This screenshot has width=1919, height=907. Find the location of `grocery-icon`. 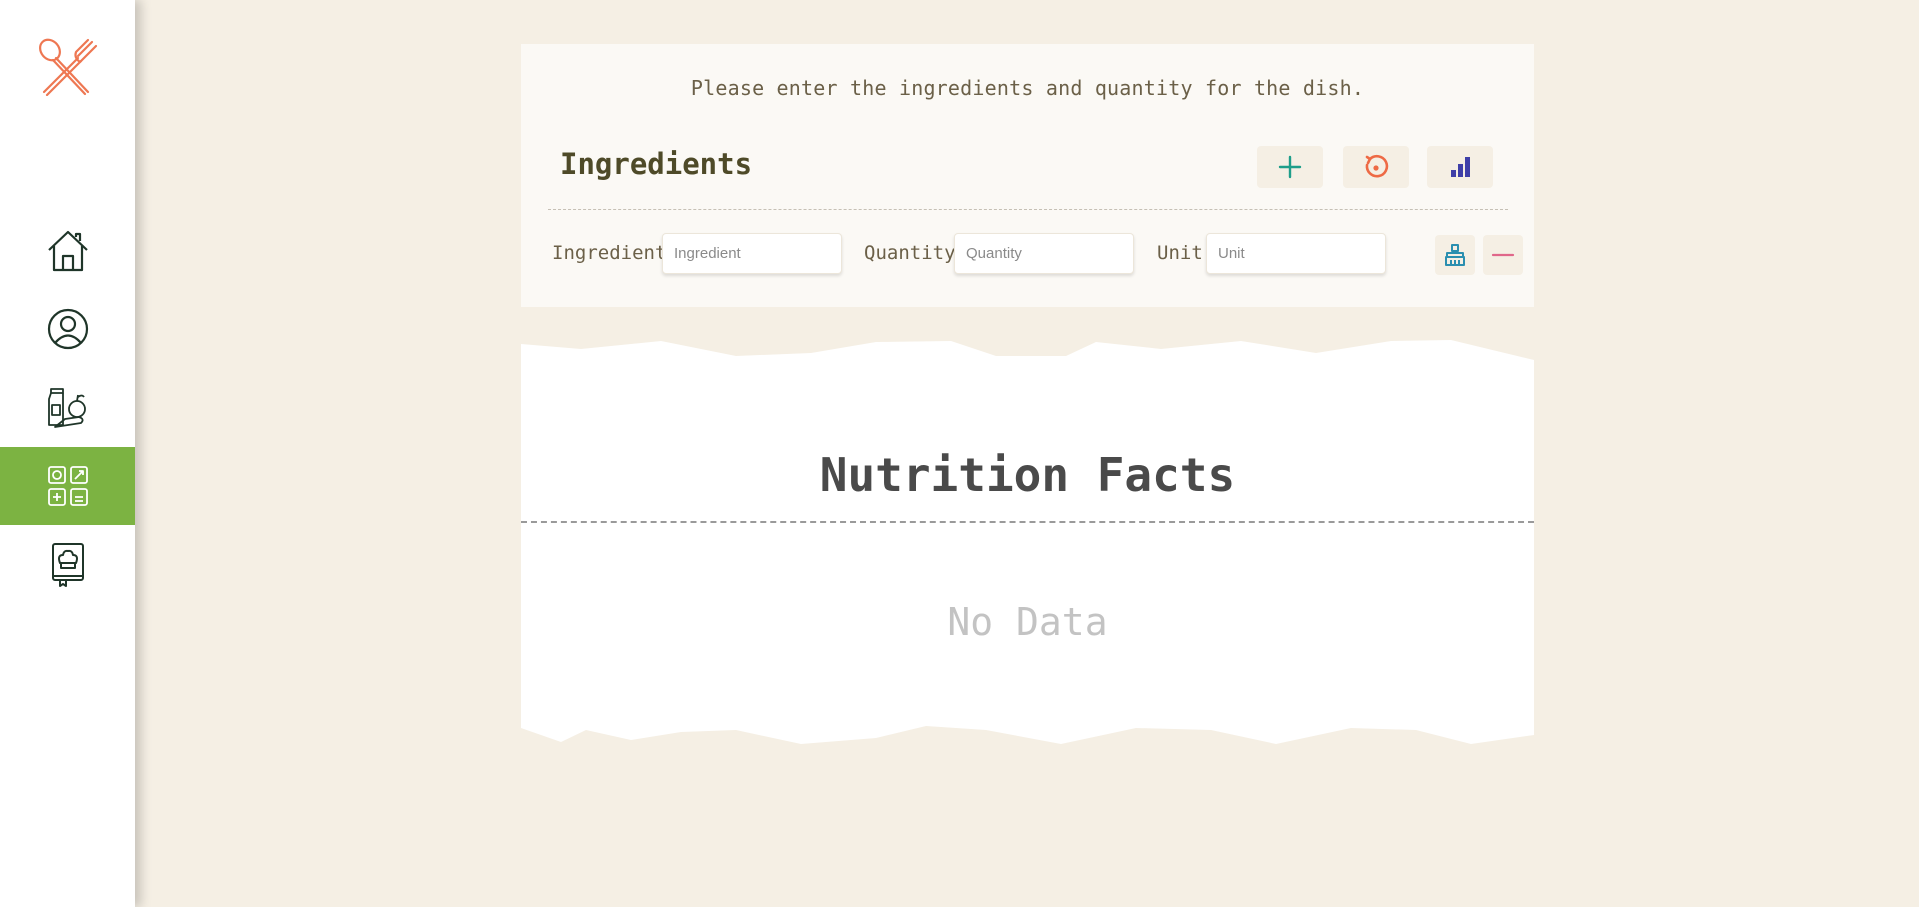

grocery-icon is located at coordinates (66, 408).